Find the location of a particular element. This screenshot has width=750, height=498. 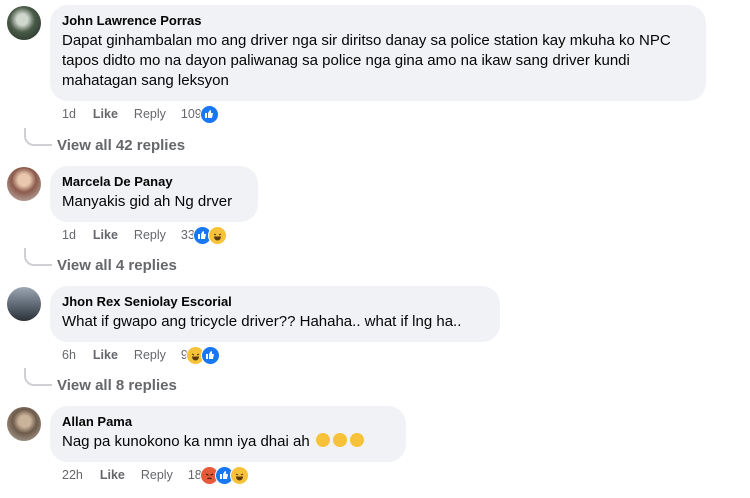

comment-actions: 6h Like Reply 9 is located at coordinates (141, 355).